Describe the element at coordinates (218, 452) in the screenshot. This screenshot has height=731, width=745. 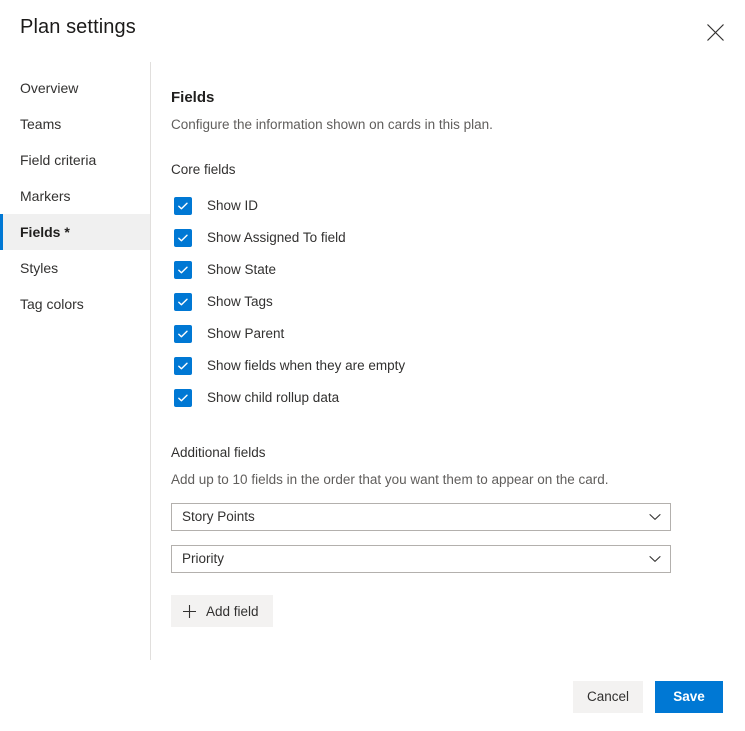
I see `additional-fields-label: Additional fields` at that location.